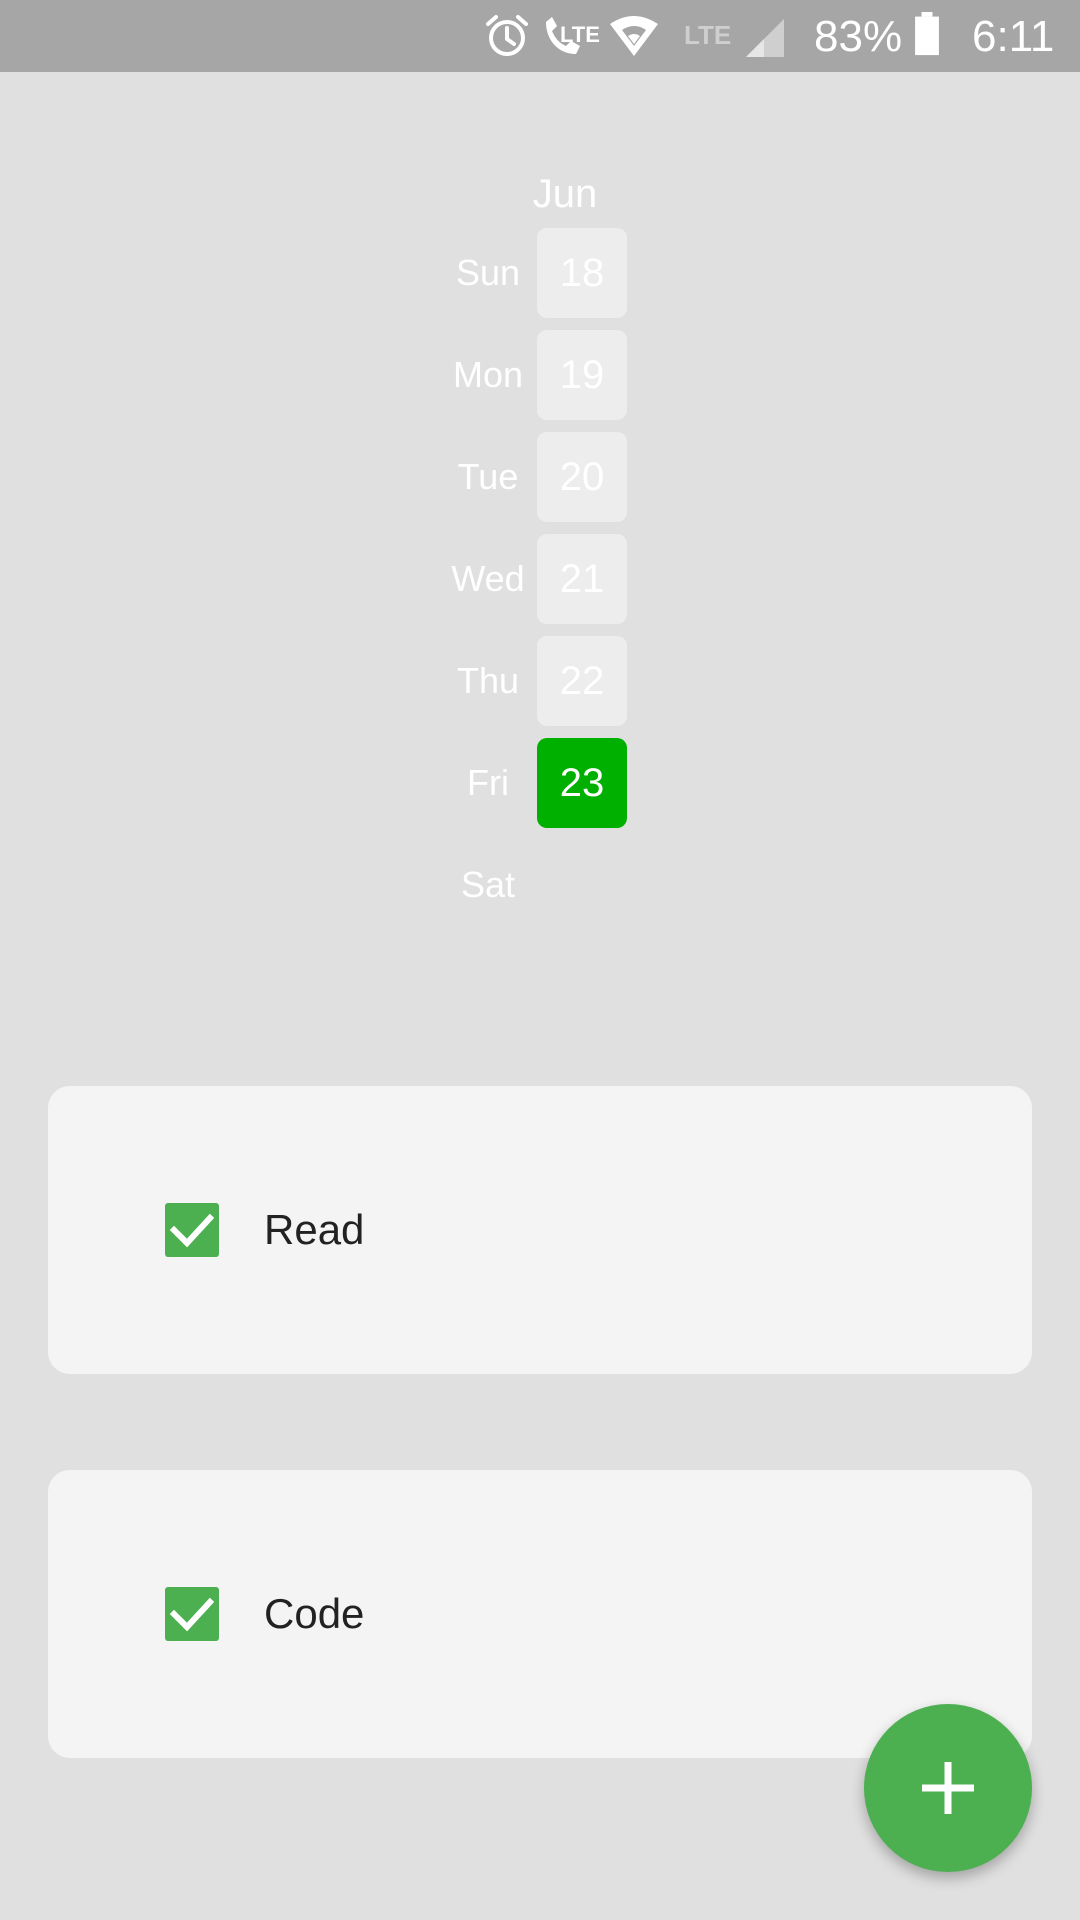 The width and height of the screenshot is (1080, 1920). Describe the element at coordinates (540, 885) in the screenshot. I see `day-row-sat: Sat` at that location.